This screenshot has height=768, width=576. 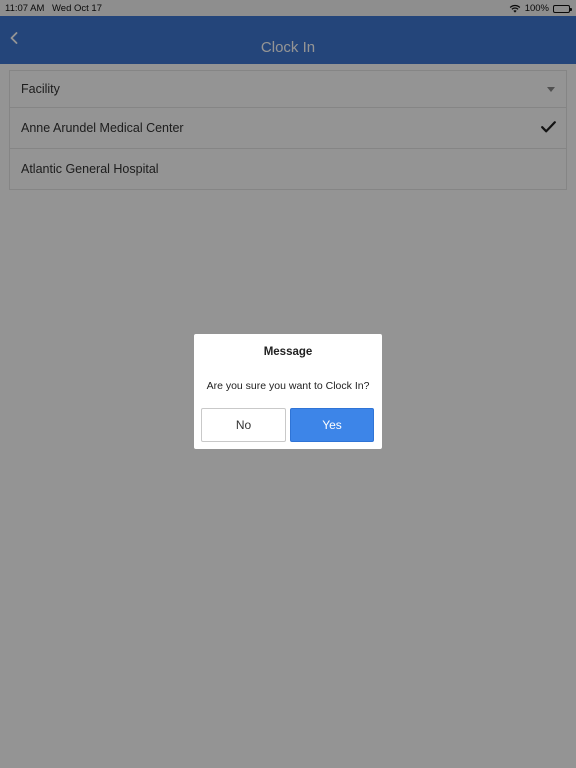 I want to click on dialog-message: Are you sure you want to Clock In?, so click(x=288, y=386).